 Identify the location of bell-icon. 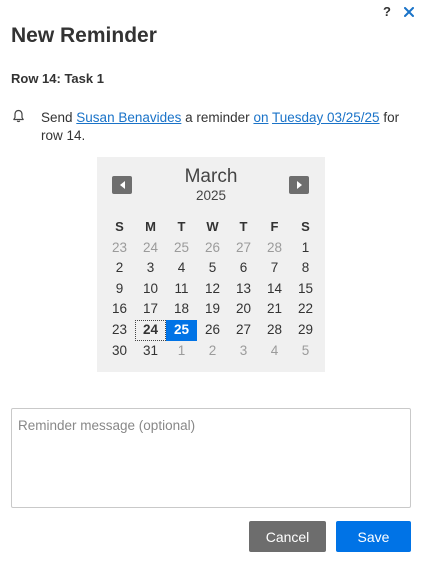
(18, 116).